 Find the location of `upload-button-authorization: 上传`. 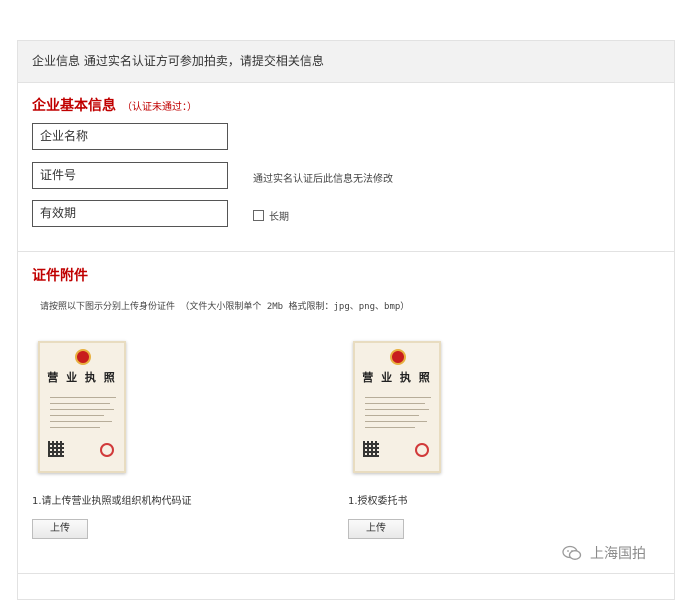

upload-button-authorization: 上传 is located at coordinates (376, 529).